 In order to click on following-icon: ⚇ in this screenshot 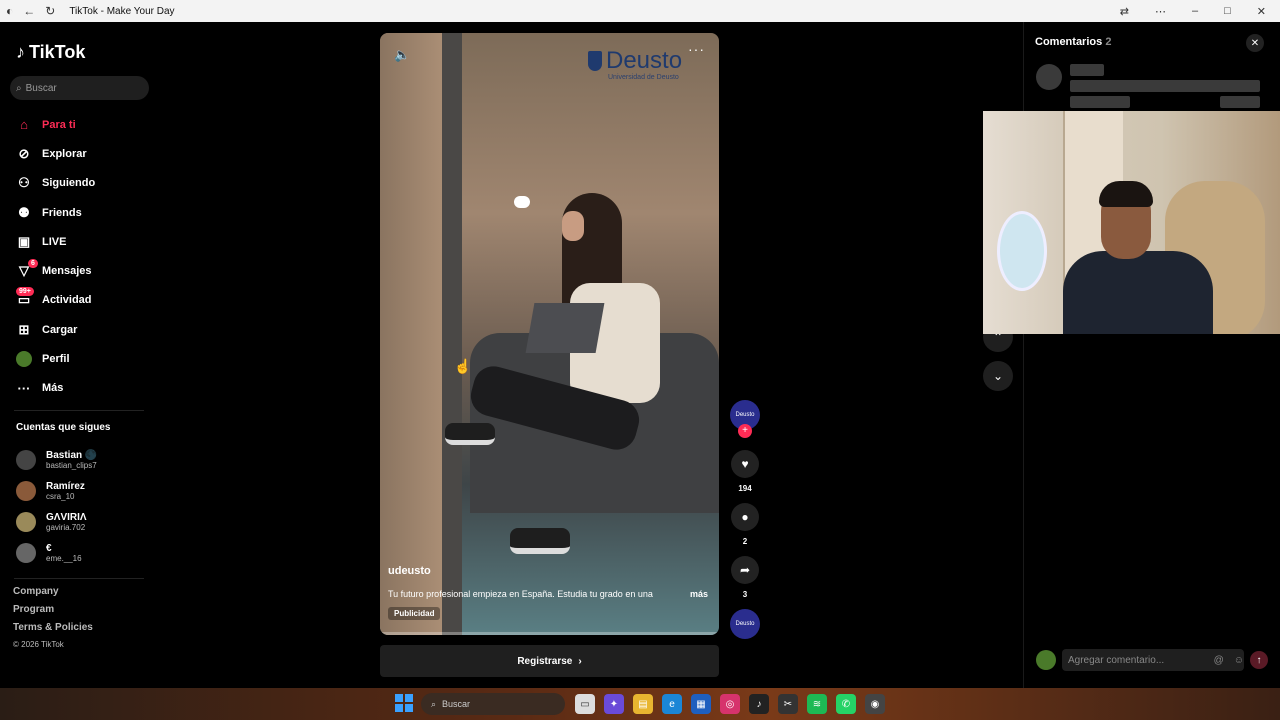, I will do `click(24, 183)`.